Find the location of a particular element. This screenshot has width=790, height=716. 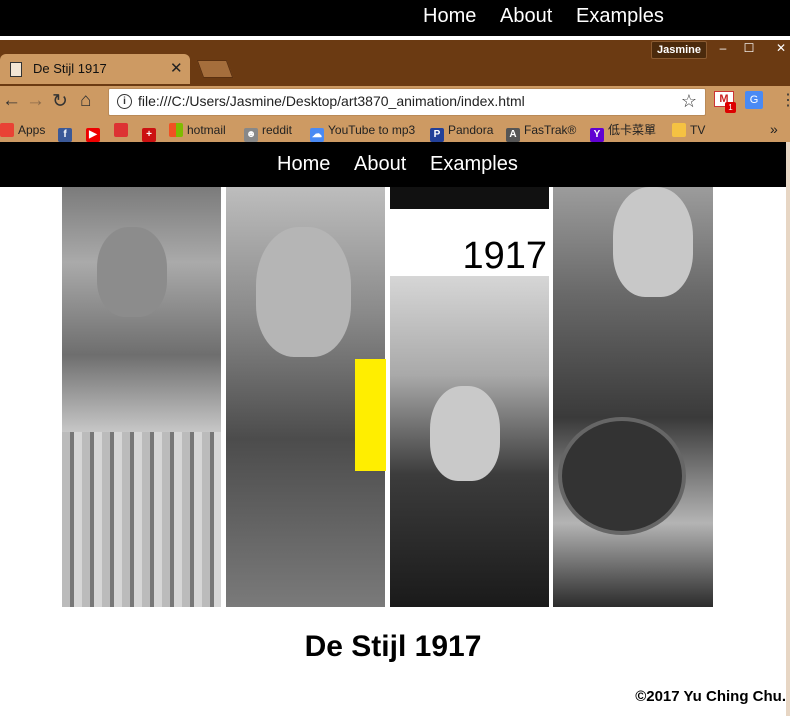

apps-icon is located at coordinates (7, 130).